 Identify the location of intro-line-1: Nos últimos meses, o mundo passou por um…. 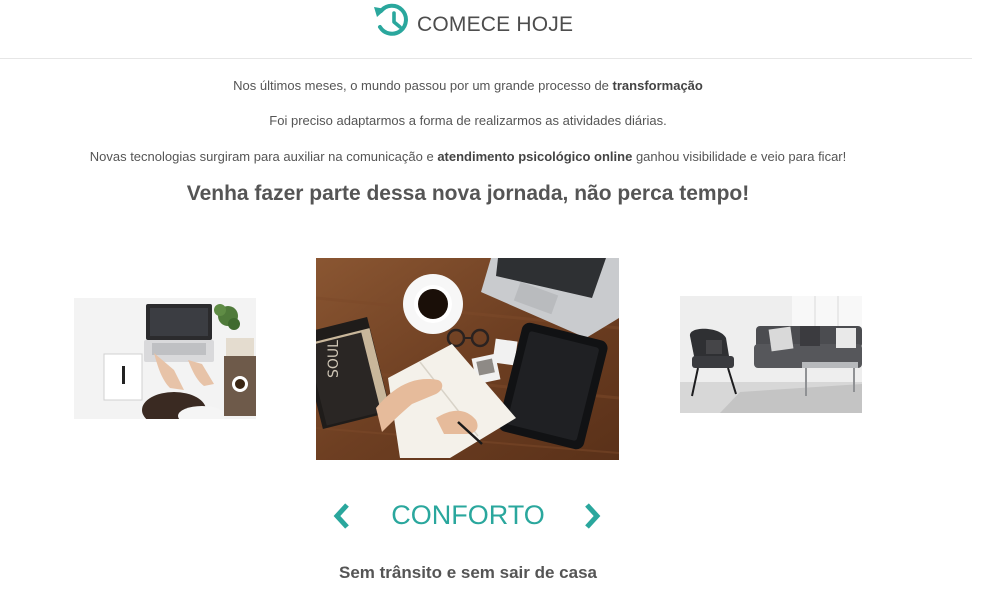
(468, 86).